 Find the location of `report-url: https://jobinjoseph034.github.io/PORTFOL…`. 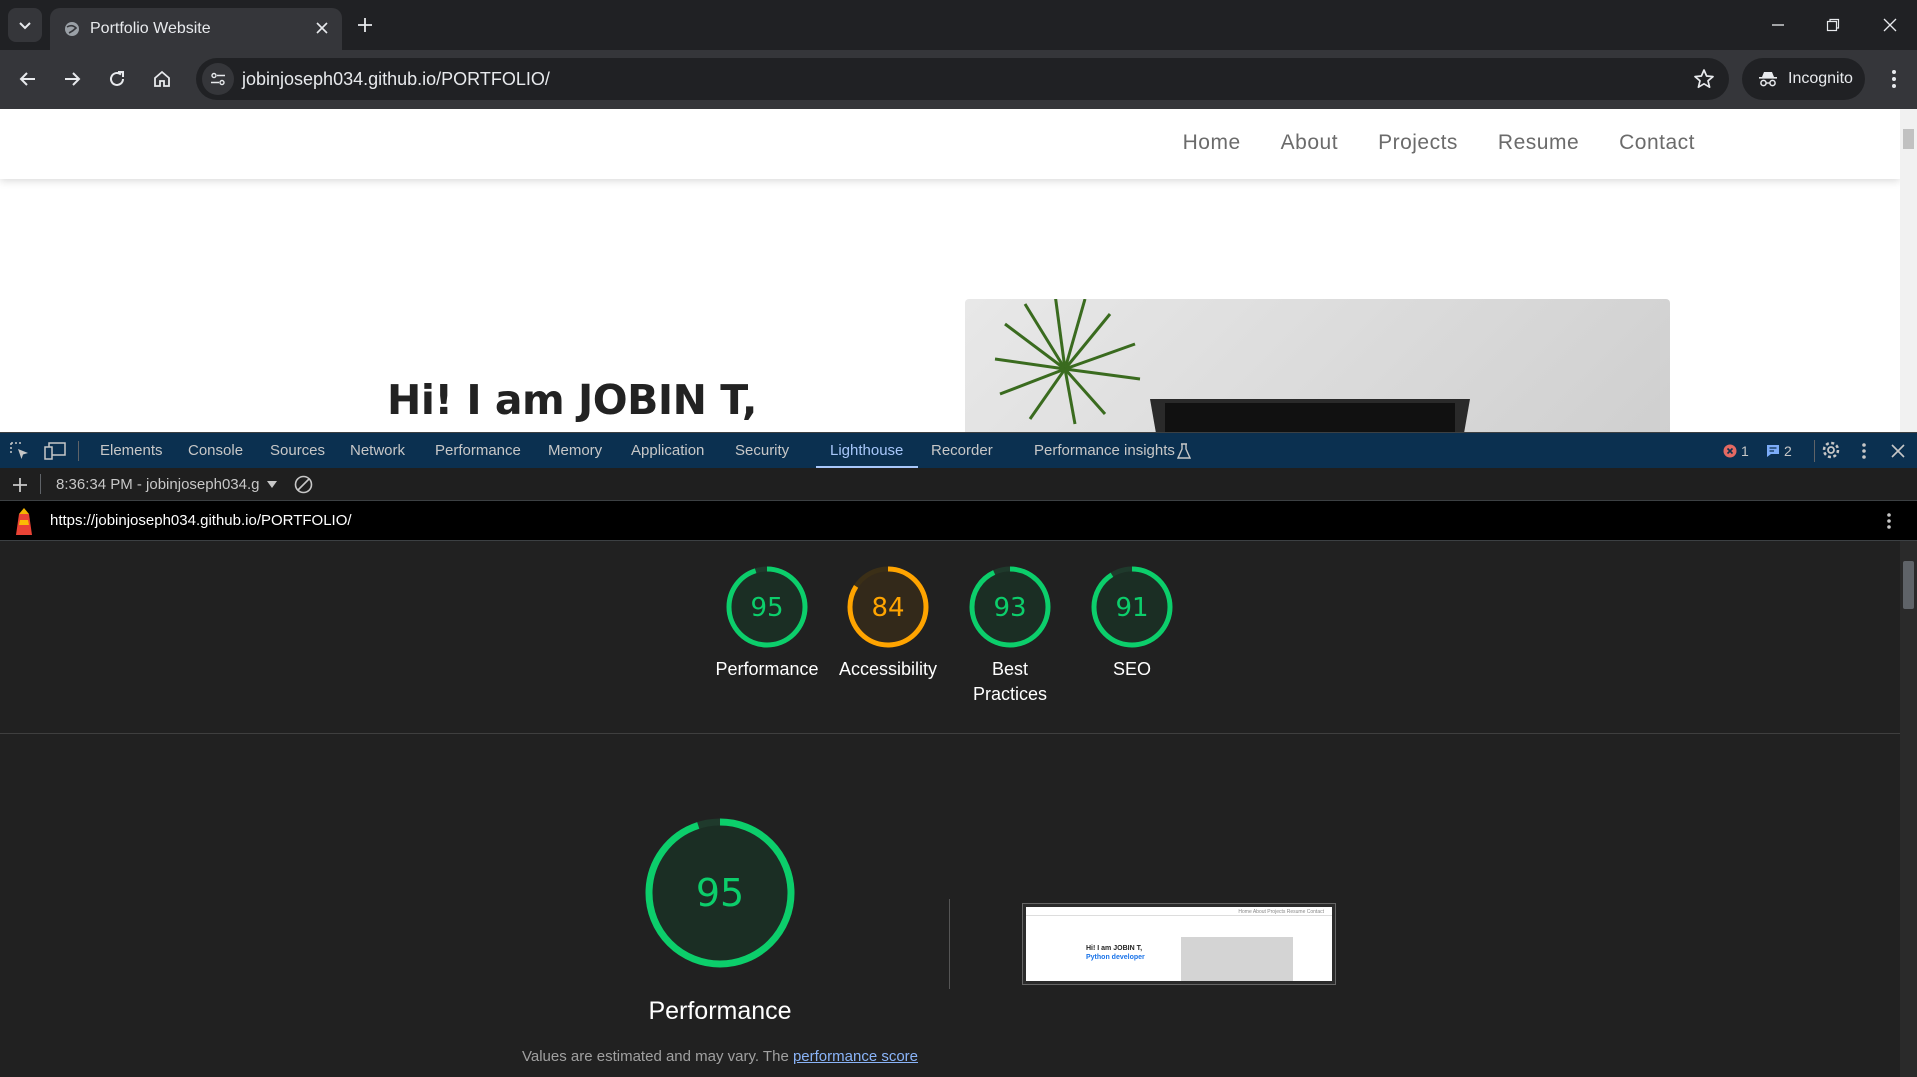

report-url: https://jobinjoseph034.github.io/PORTFOL… is located at coordinates (201, 520).